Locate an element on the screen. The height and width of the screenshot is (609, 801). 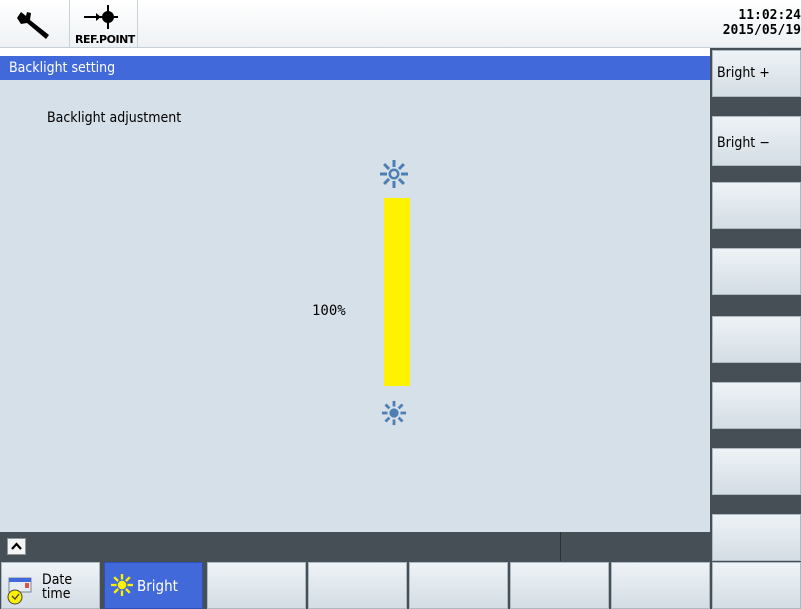
scroll-strip is located at coordinates (355, 546).